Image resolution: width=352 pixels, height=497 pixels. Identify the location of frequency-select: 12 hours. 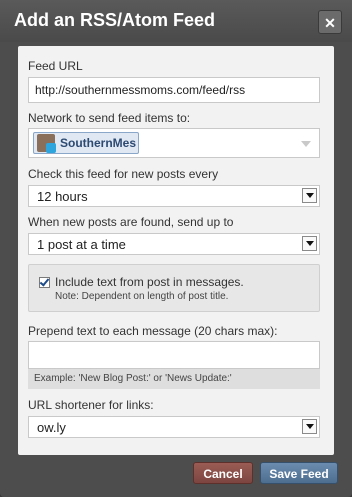
(174, 196).